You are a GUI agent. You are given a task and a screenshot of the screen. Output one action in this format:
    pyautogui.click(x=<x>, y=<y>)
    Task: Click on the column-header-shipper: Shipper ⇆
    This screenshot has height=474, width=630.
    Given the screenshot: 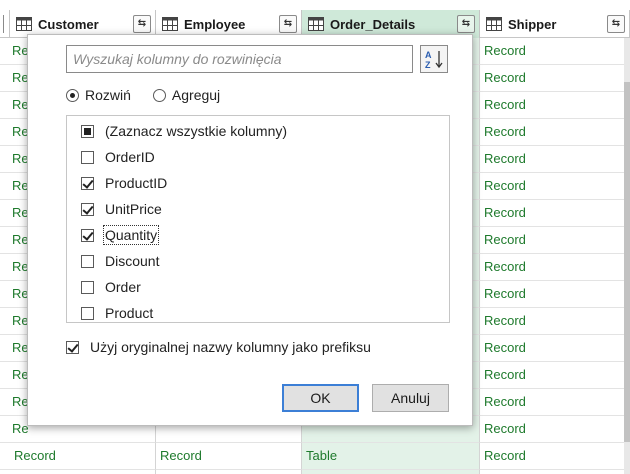 What is the action you would take?
    pyautogui.click(x=555, y=24)
    